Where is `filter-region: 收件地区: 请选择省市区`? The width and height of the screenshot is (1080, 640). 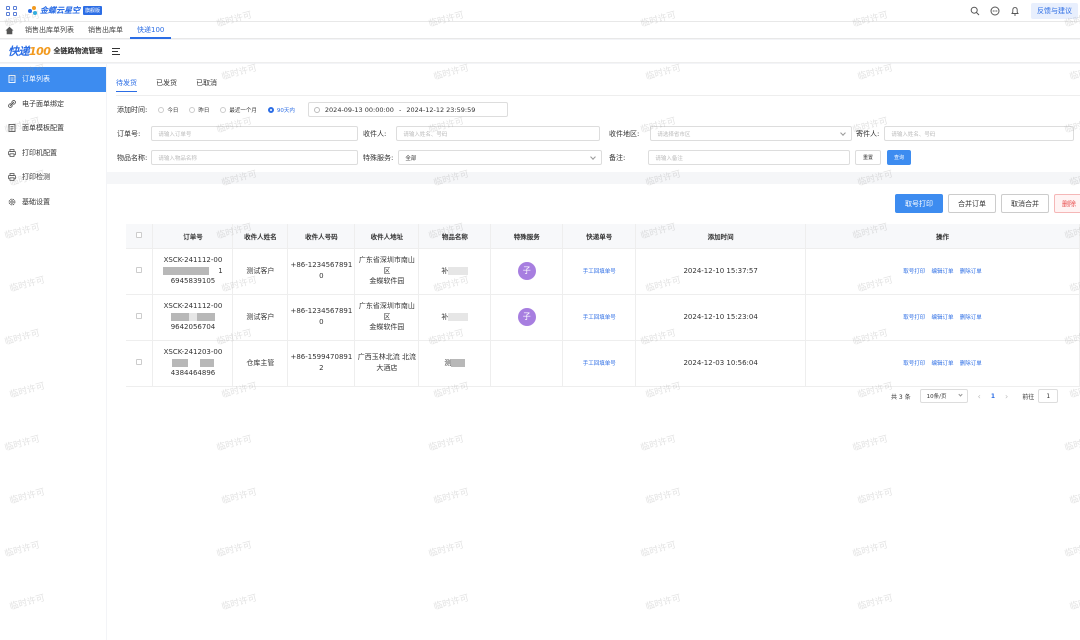
filter-region: 收件地区: 请选择省市区 is located at coordinates (731, 133).